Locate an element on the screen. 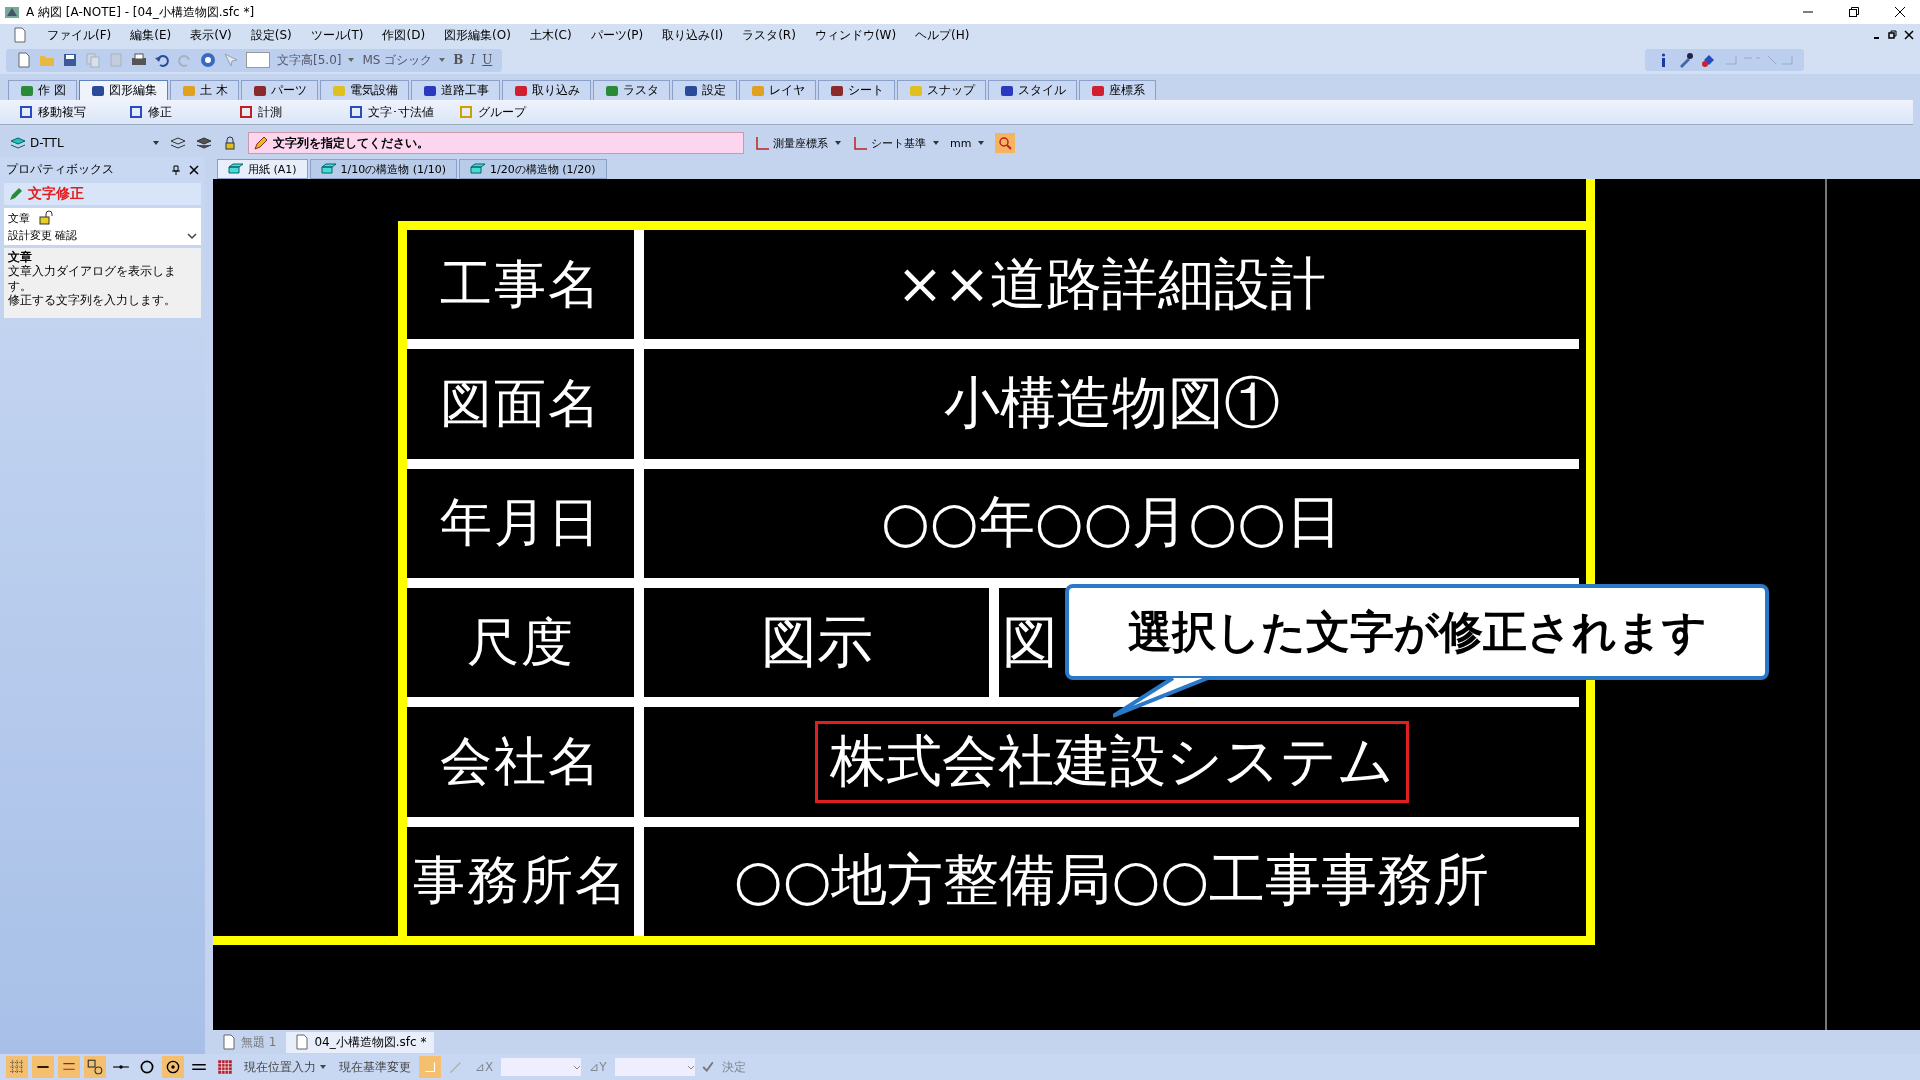 The image size is (1920, 1080). tool-button: 計測 is located at coordinates (283, 112).